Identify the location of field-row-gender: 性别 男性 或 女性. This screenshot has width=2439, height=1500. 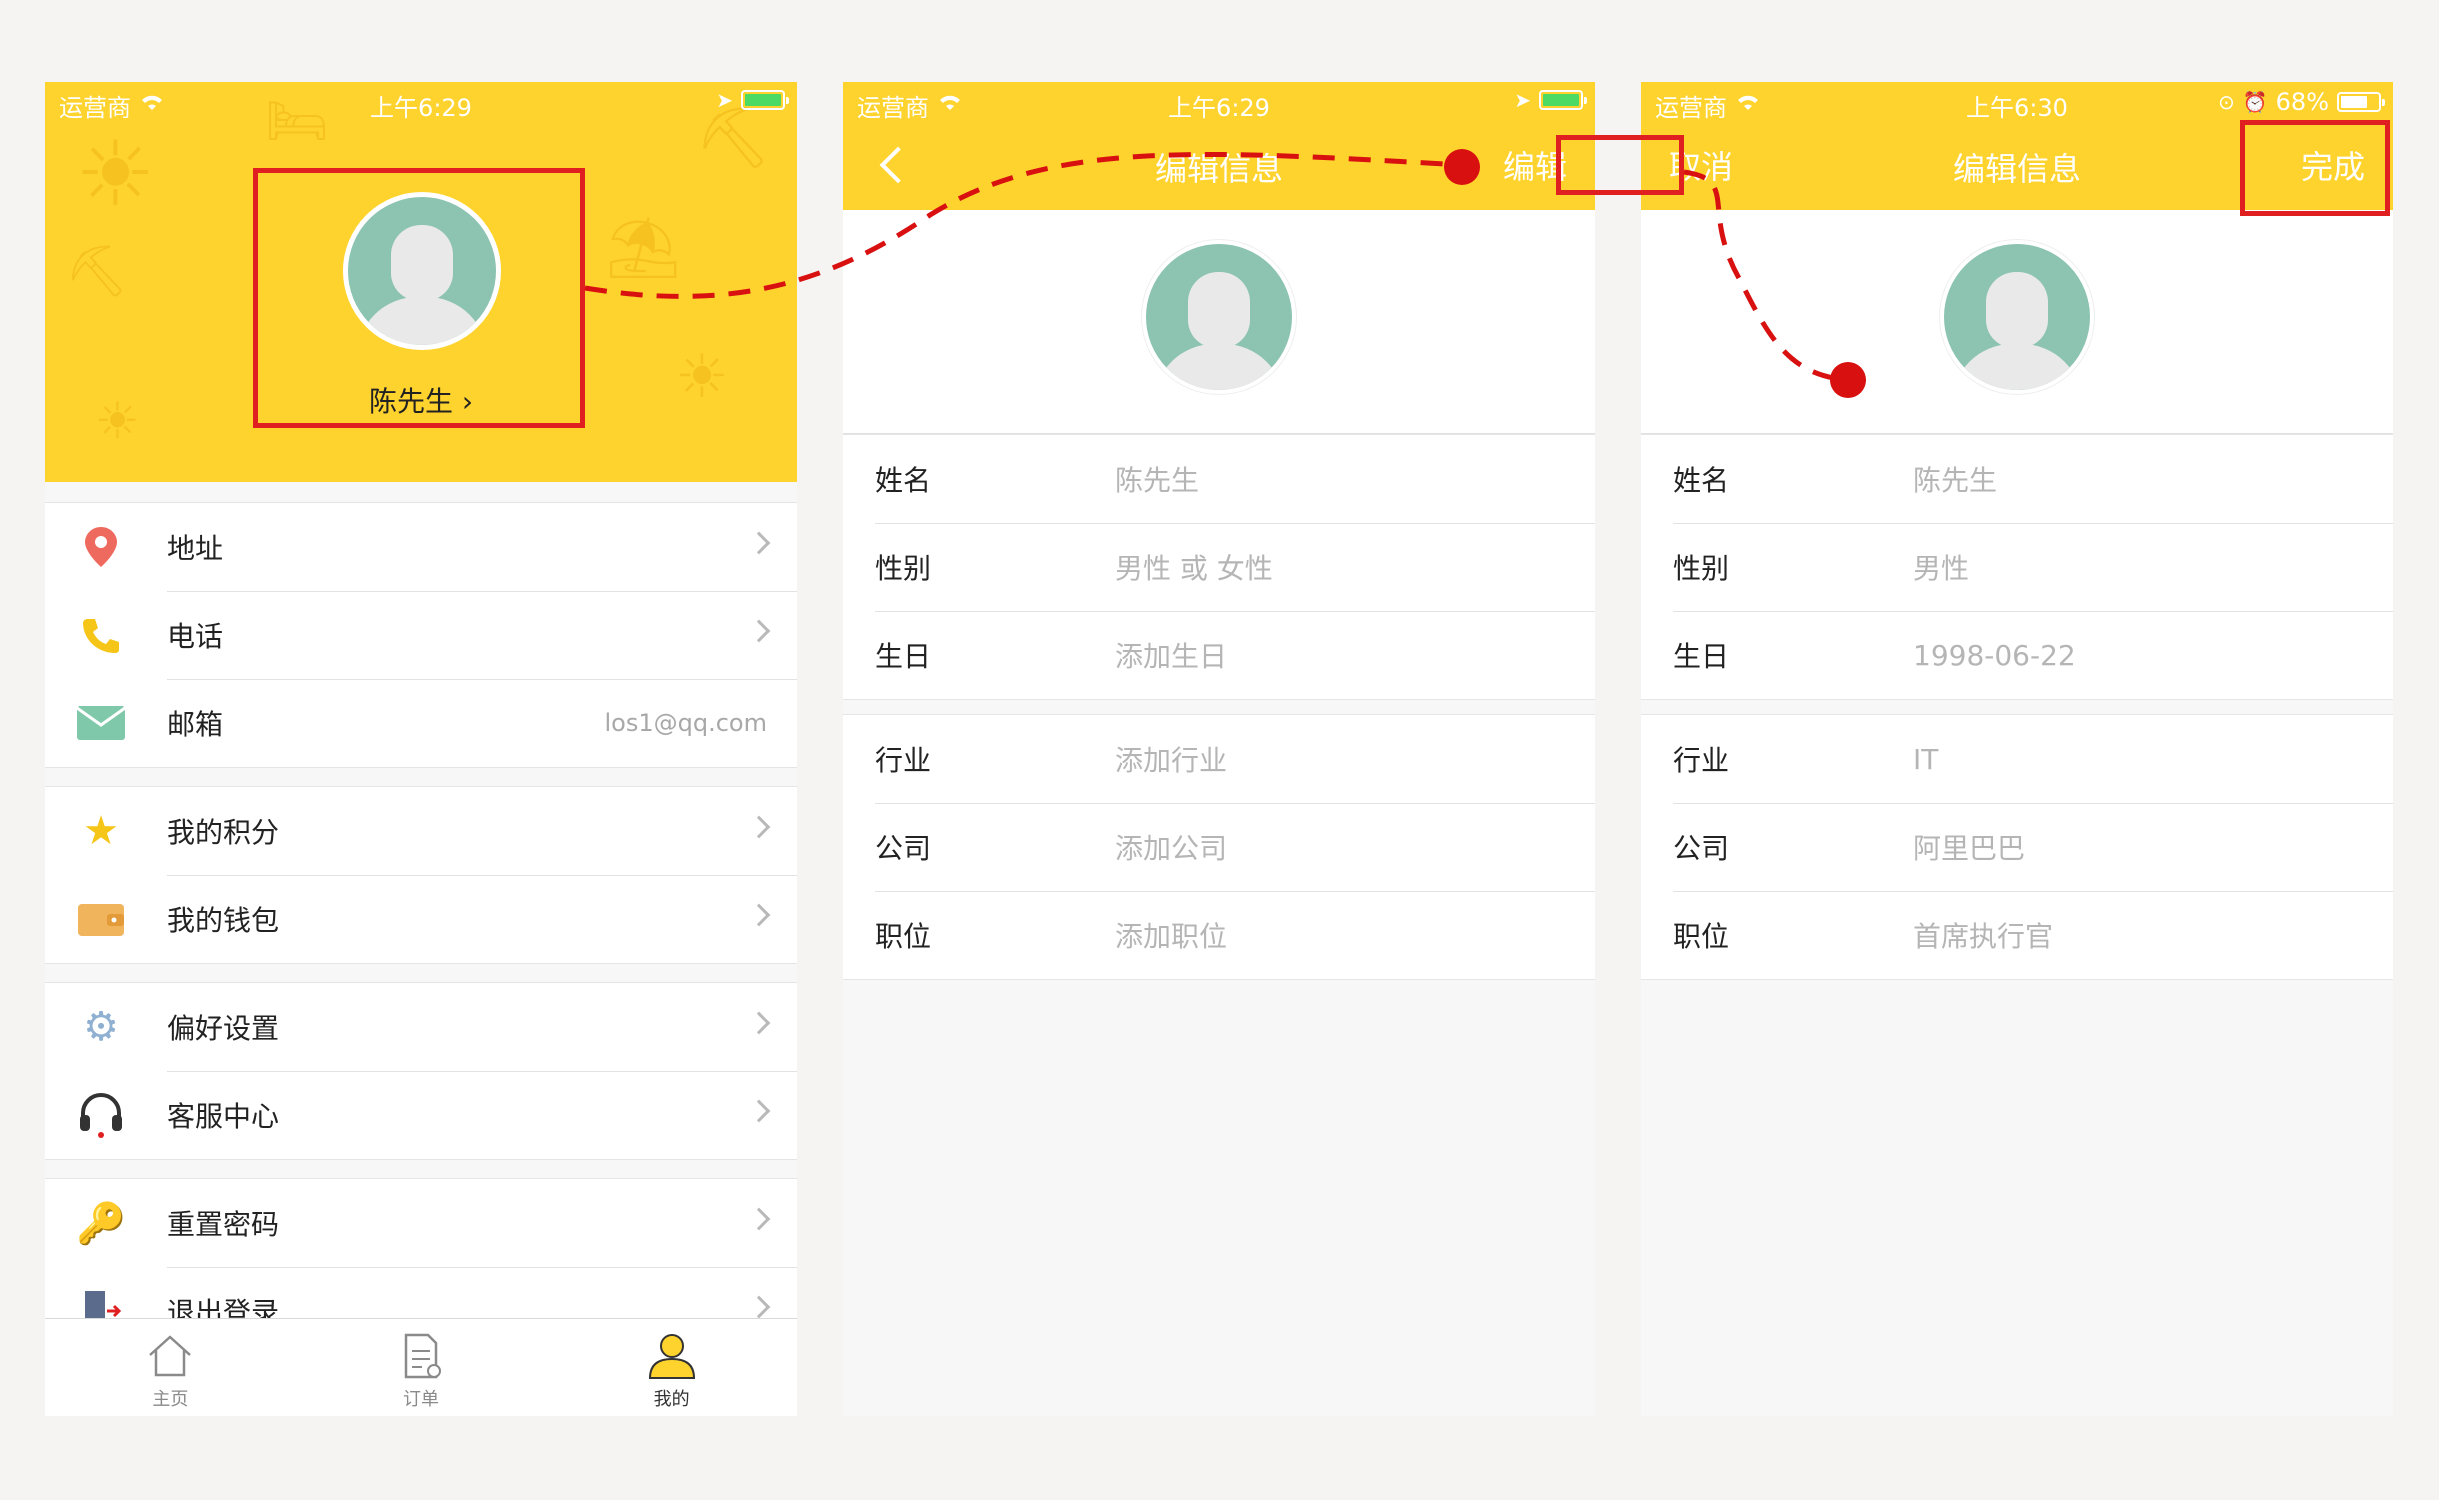
(1219, 567).